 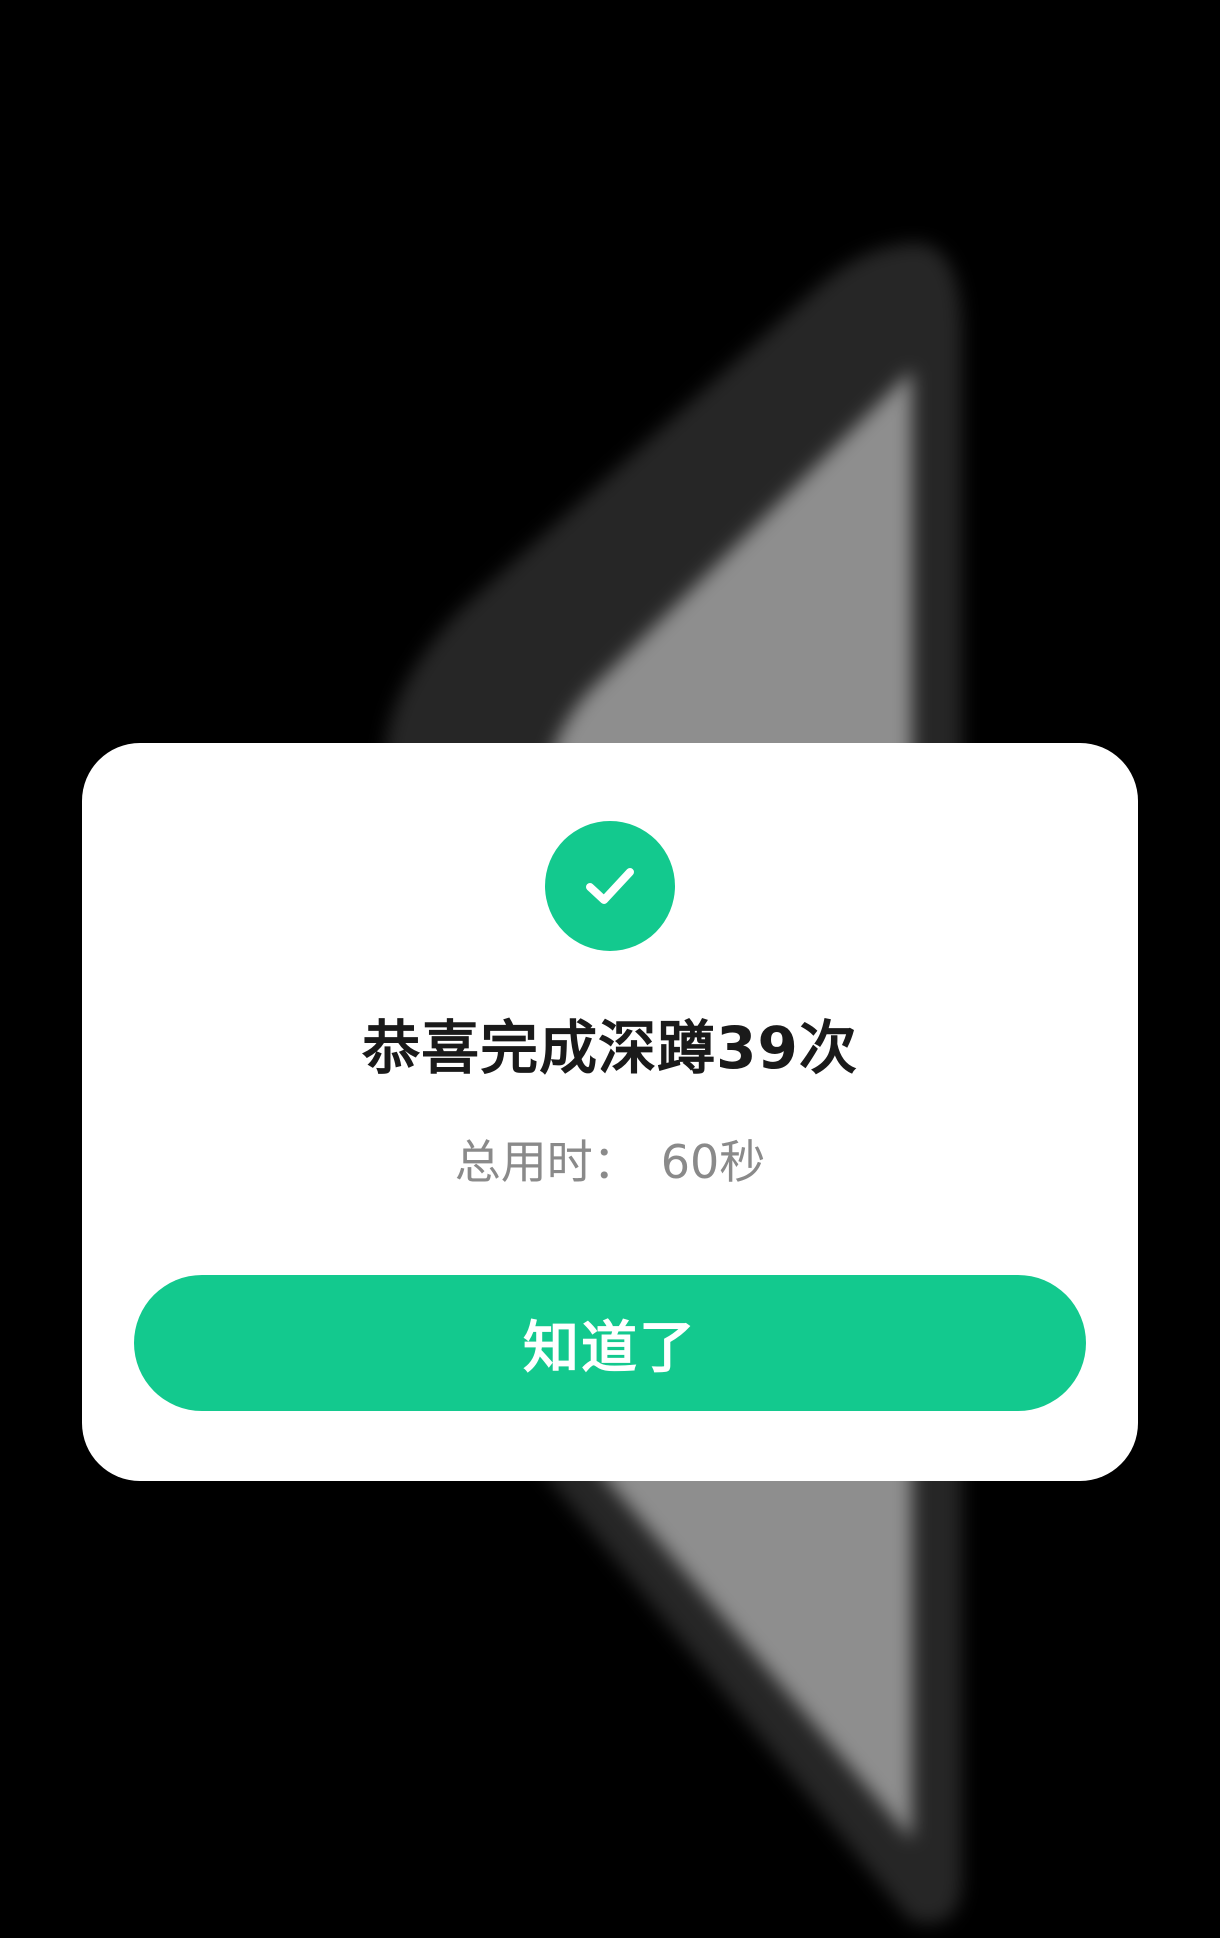 I want to click on checkmark-icon, so click(x=610, y=886).